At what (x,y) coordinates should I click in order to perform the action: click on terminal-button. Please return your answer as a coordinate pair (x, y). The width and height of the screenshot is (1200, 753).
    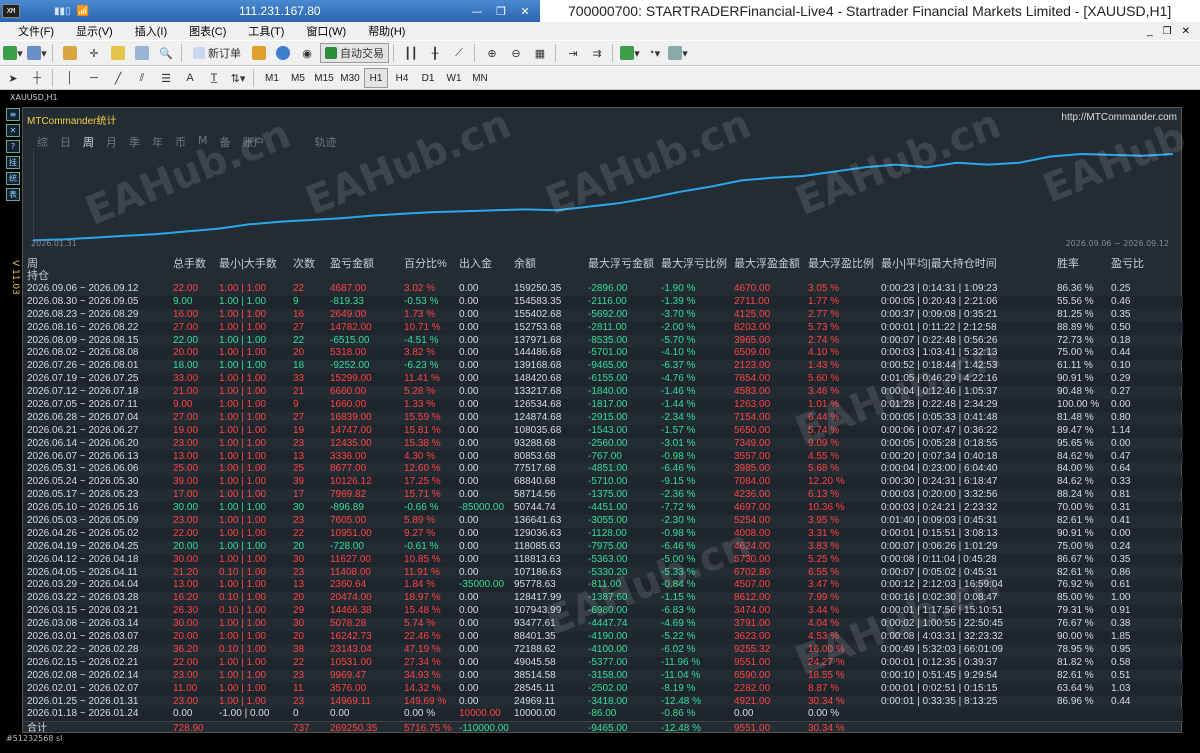
    Looking at the image, I should click on (142, 53).